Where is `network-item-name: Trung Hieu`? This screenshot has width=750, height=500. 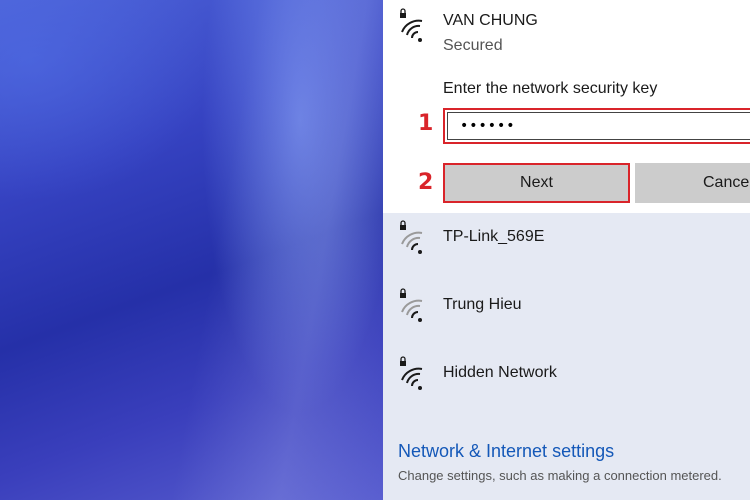 network-item-name: Trung Hieu is located at coordinates (482, 304).